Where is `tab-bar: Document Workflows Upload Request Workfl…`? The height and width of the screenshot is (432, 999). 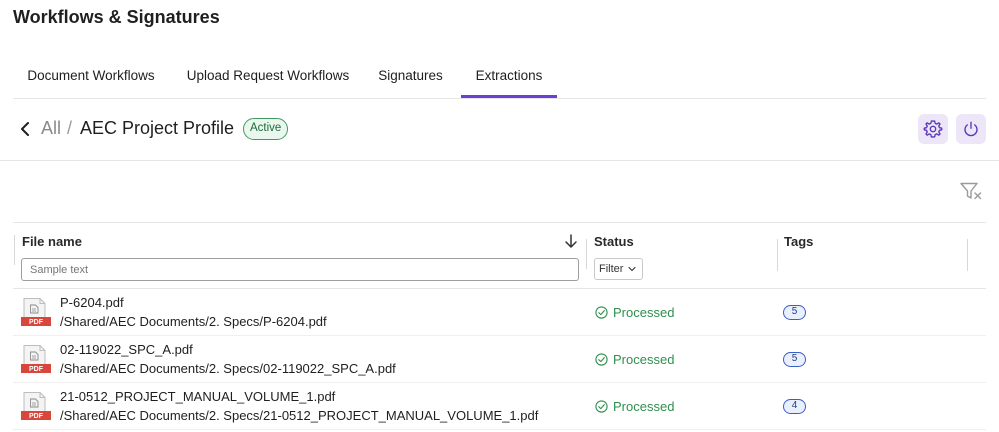
tab-bar: Document Workflows Upload Request Workfl… is located at coordinates (499, 79).